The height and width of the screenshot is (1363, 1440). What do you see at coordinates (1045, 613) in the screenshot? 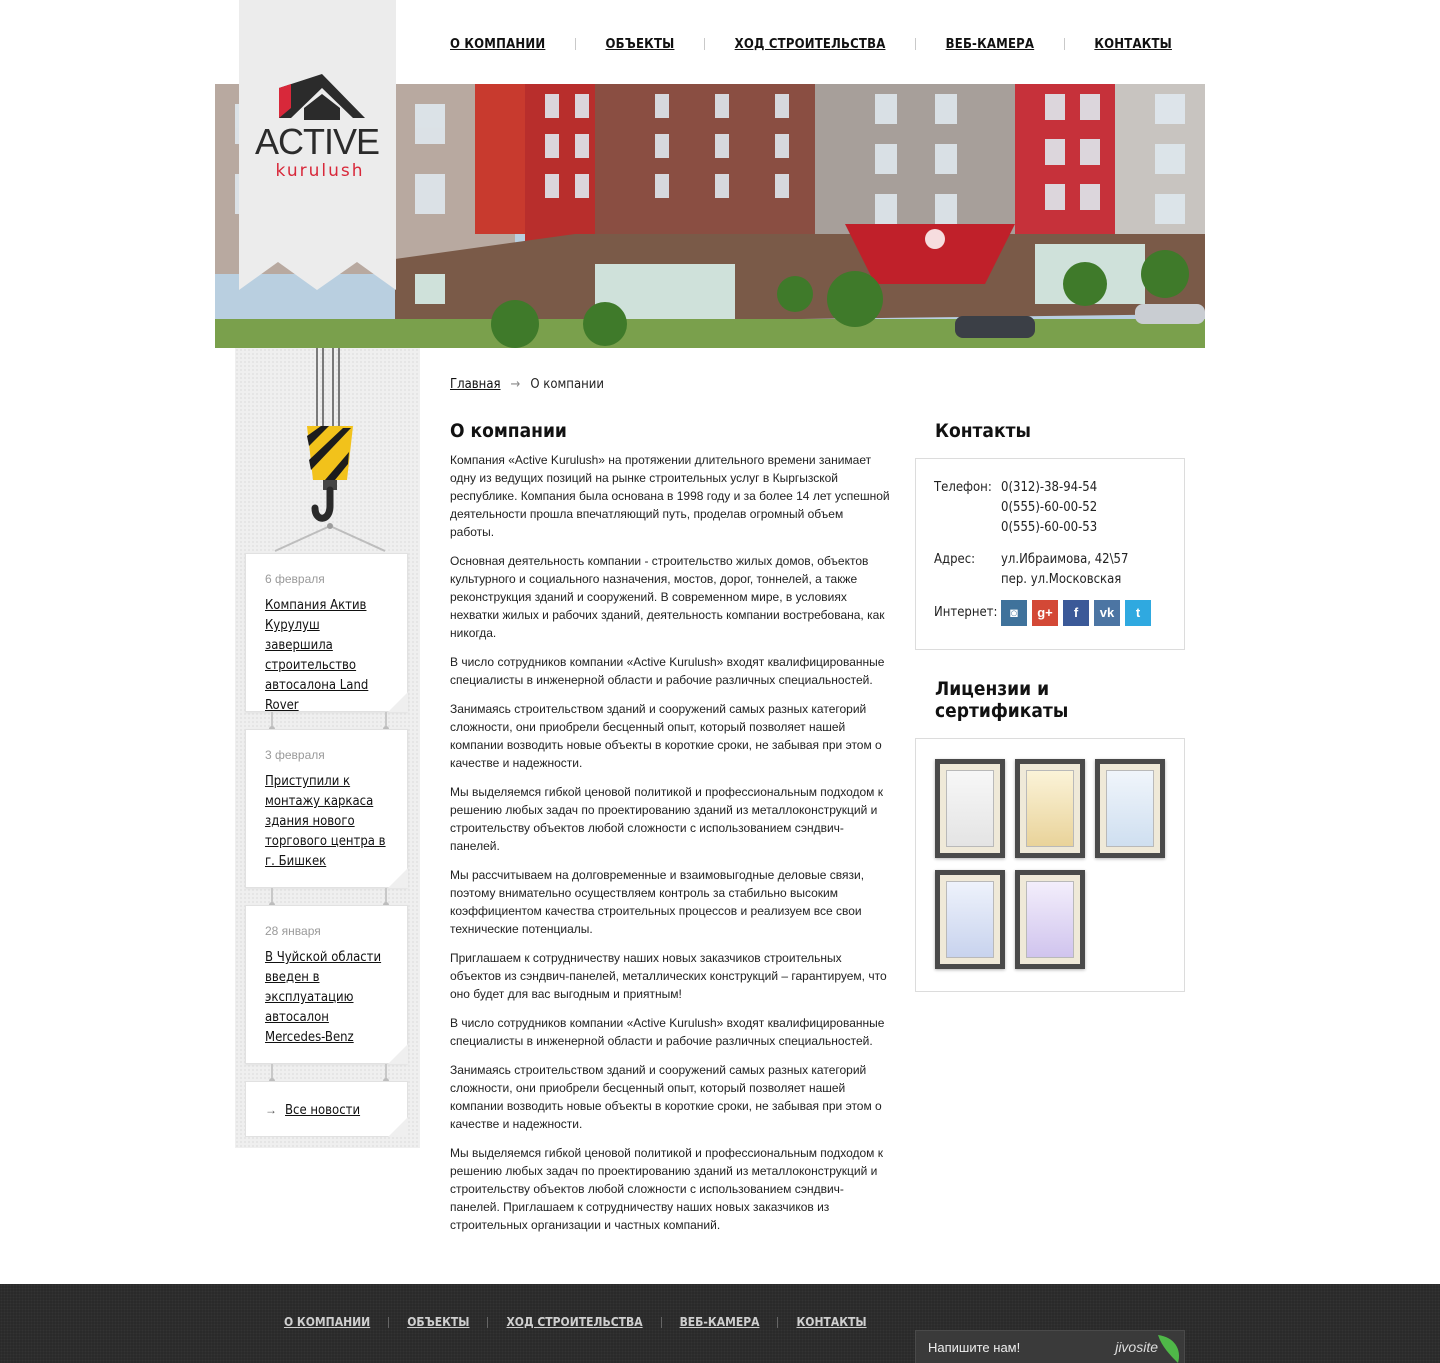
I see `google-plus-icon: g+` at bounding box center [1045, 613].